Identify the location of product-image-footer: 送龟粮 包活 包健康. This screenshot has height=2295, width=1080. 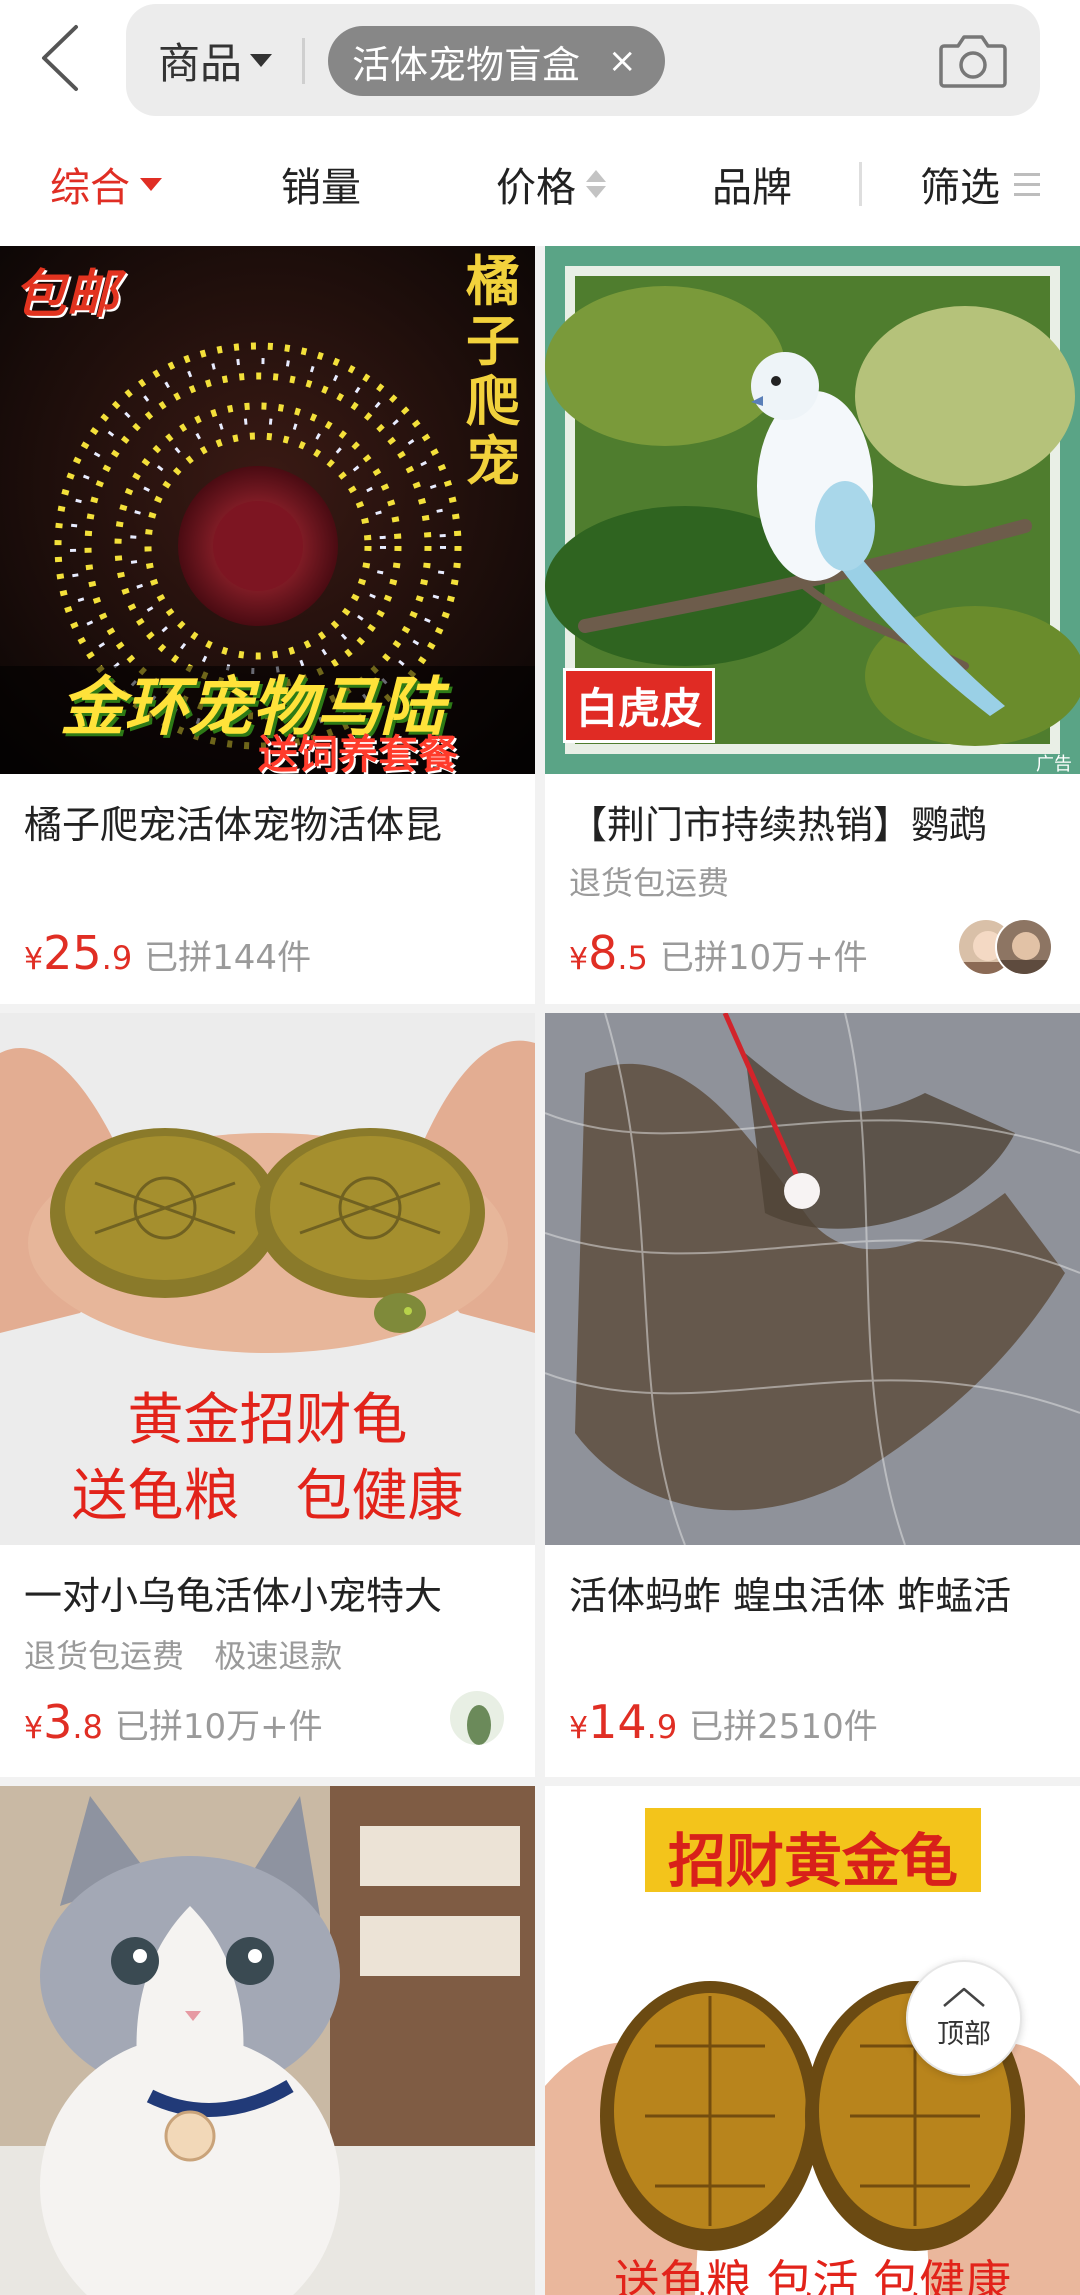
(812, 2275).